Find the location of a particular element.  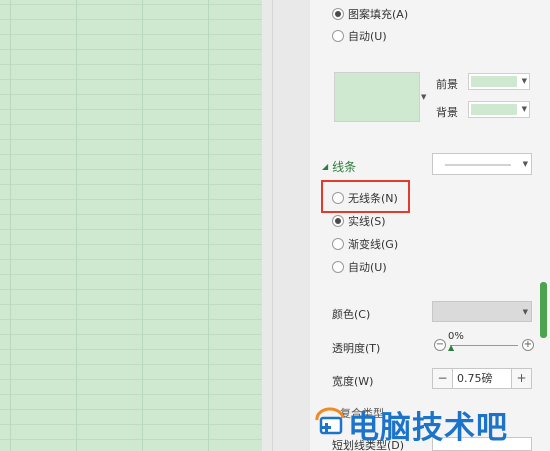

width-stepper: − 0.75磅 + is located at coordinates (482, 378).